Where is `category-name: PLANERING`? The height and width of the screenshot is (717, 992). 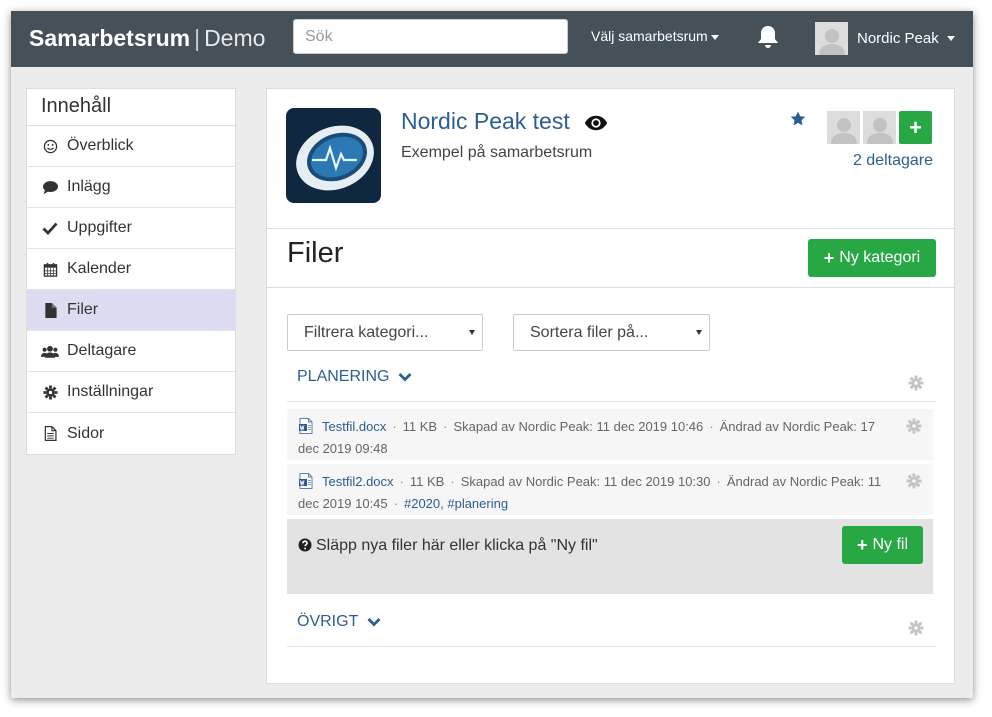 category-name: PLANERING is located at coordinates (343, 376).